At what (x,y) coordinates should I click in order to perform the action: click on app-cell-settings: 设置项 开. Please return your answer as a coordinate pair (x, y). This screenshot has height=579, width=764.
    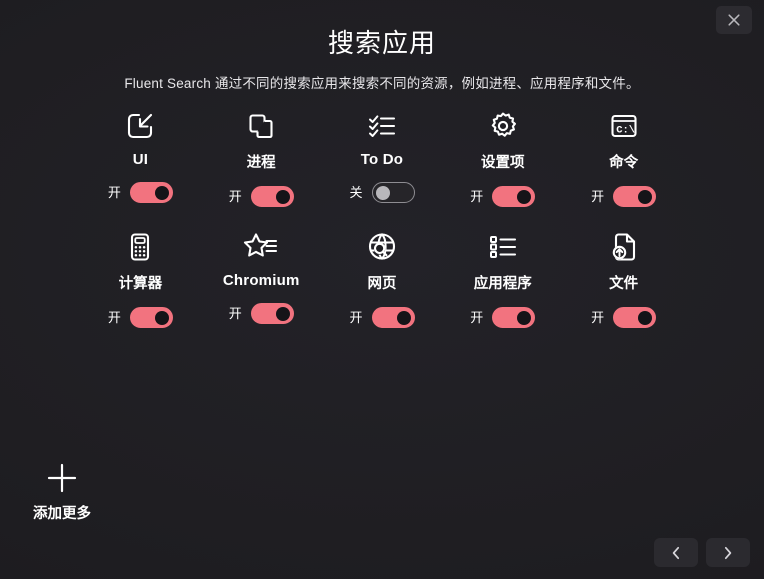
    Looking at the image, I should click on (502, 156).